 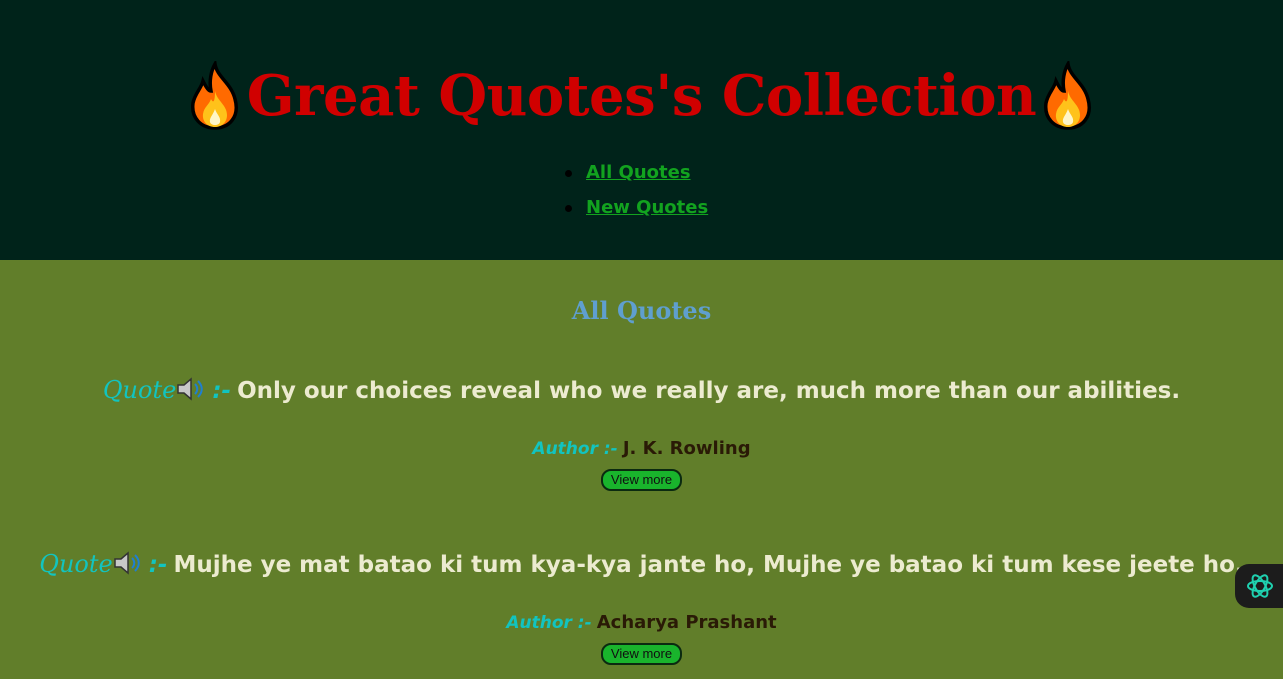 I want to click on nav-item-new-quotes: New Quotes, so click(x=636, y=212).